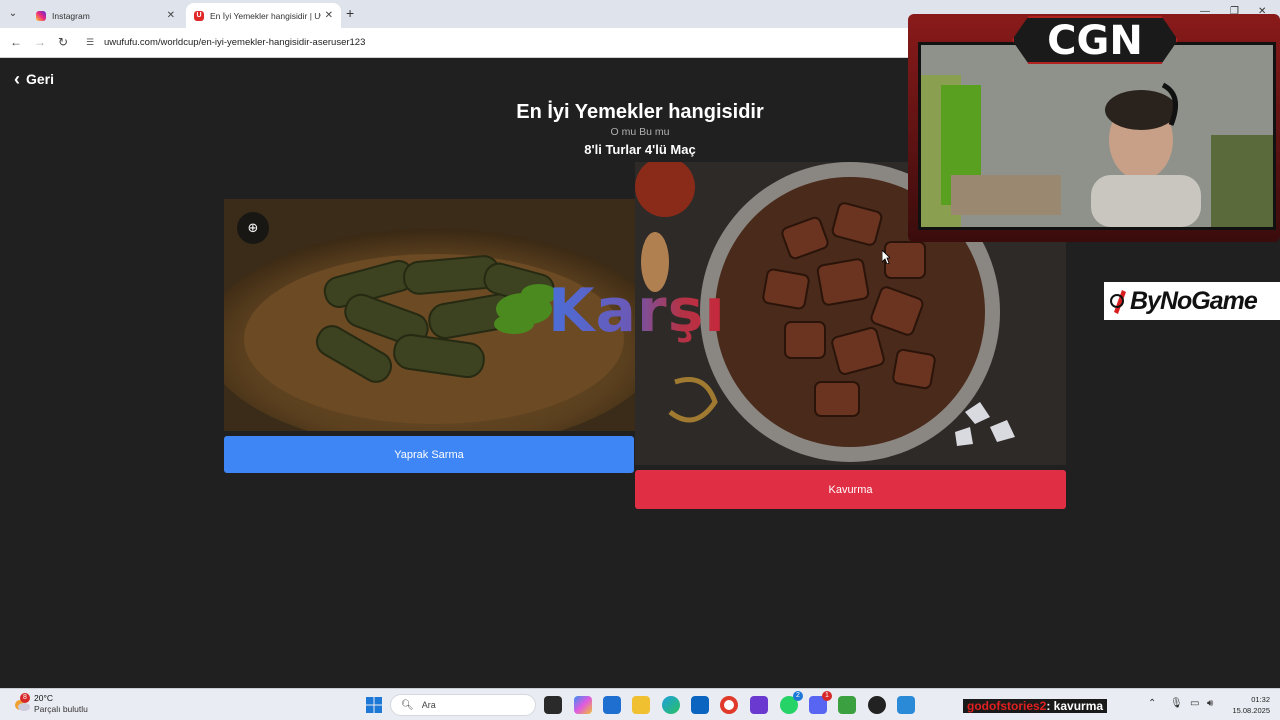  What do you see at coordinates (1210, 703) in the screenshot?
I see `volume-icon: 🔊︎` at bounding box center [1210, 703].